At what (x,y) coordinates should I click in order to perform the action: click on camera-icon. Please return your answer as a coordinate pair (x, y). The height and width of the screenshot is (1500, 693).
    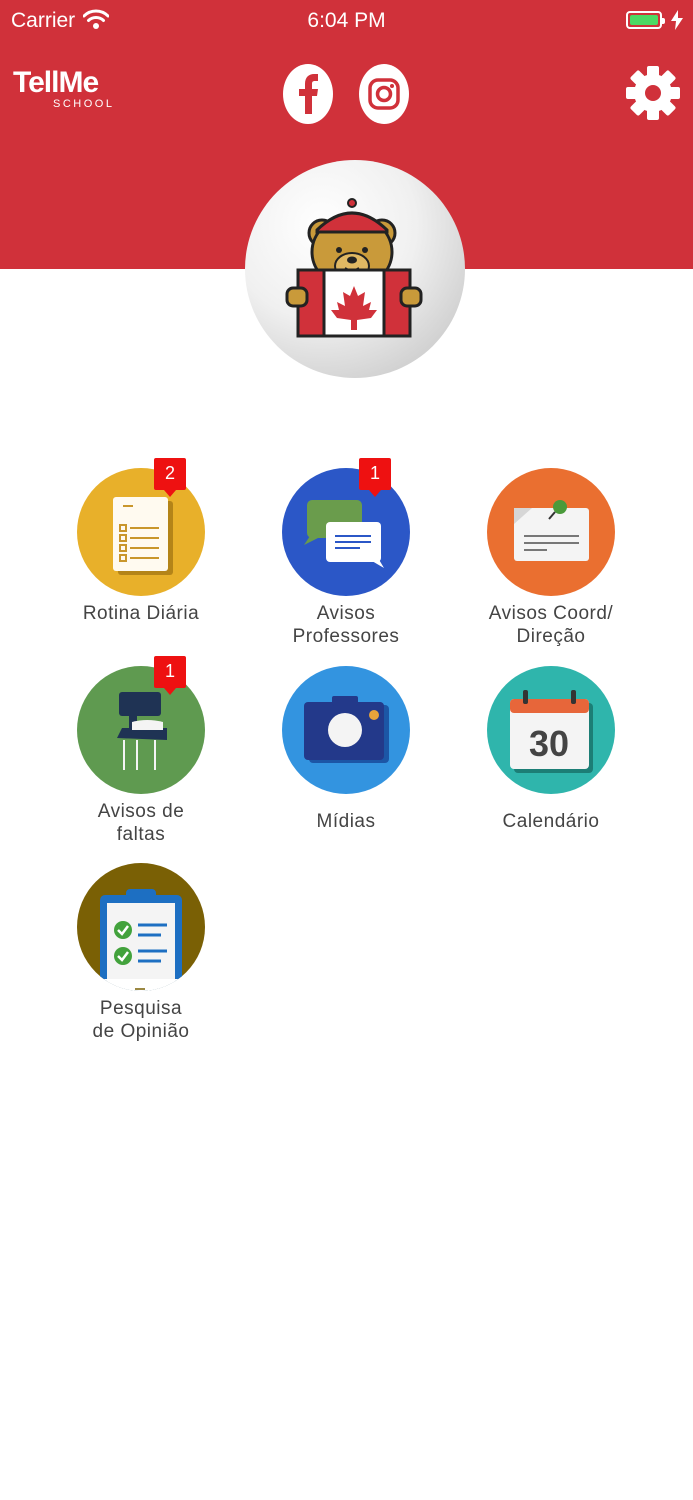
    Looking at the image, I should click on (346, 729).